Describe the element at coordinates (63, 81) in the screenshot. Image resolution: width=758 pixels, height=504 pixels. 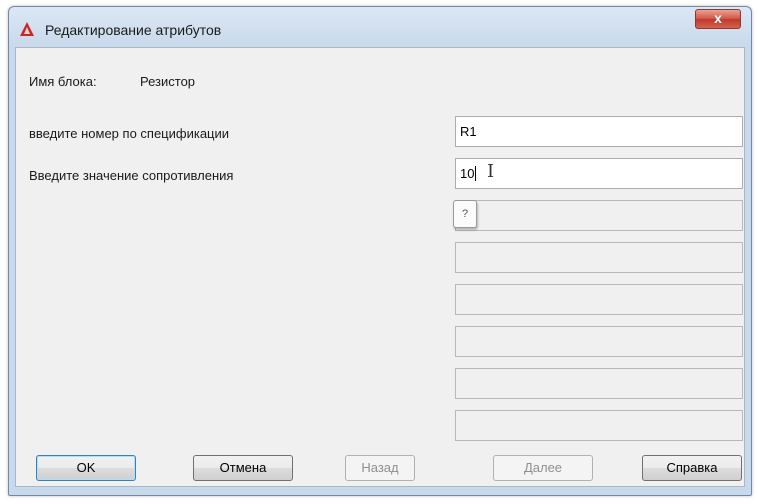
I see `block-name-label: Имя блока:` at that location.